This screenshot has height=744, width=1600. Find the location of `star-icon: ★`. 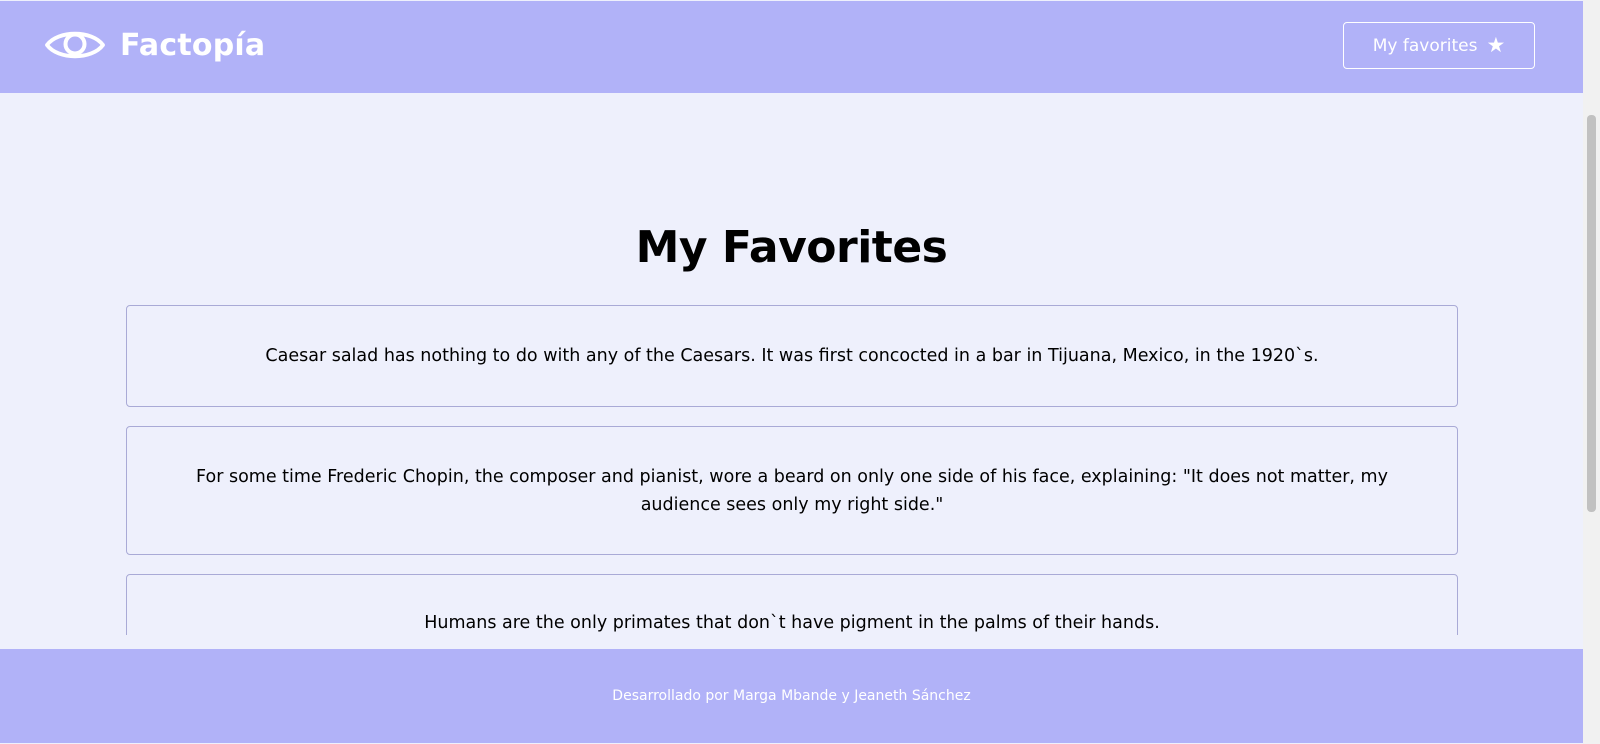

star-icon: ★ is located at coordinates (1496, 45).